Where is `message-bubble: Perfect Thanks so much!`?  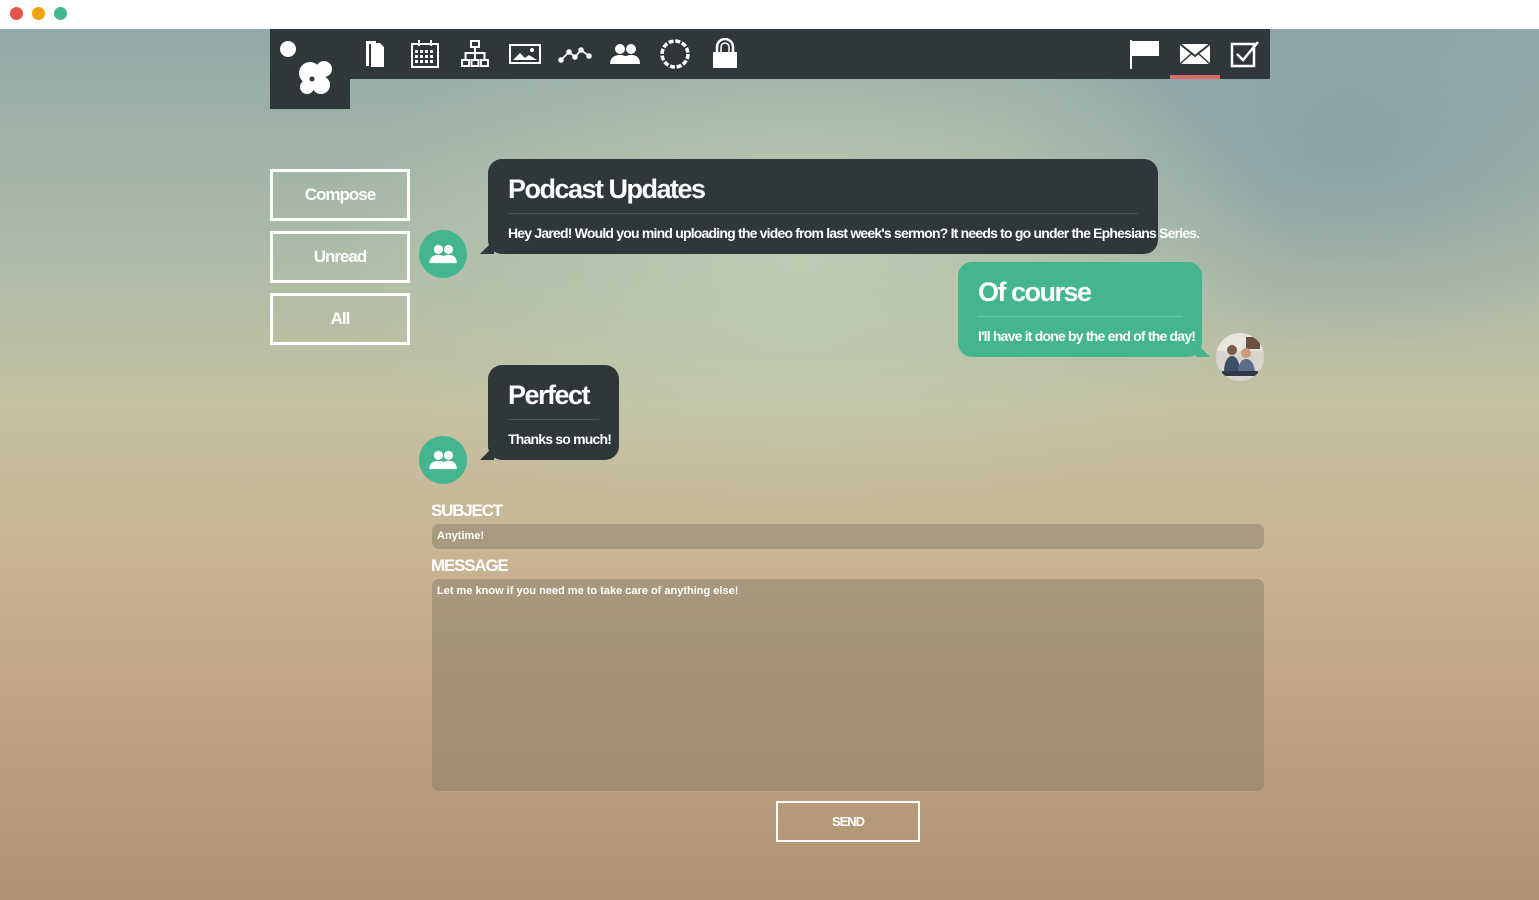 message-bubble: Perfect Thanks so much! is located at coordinates (553, 412).